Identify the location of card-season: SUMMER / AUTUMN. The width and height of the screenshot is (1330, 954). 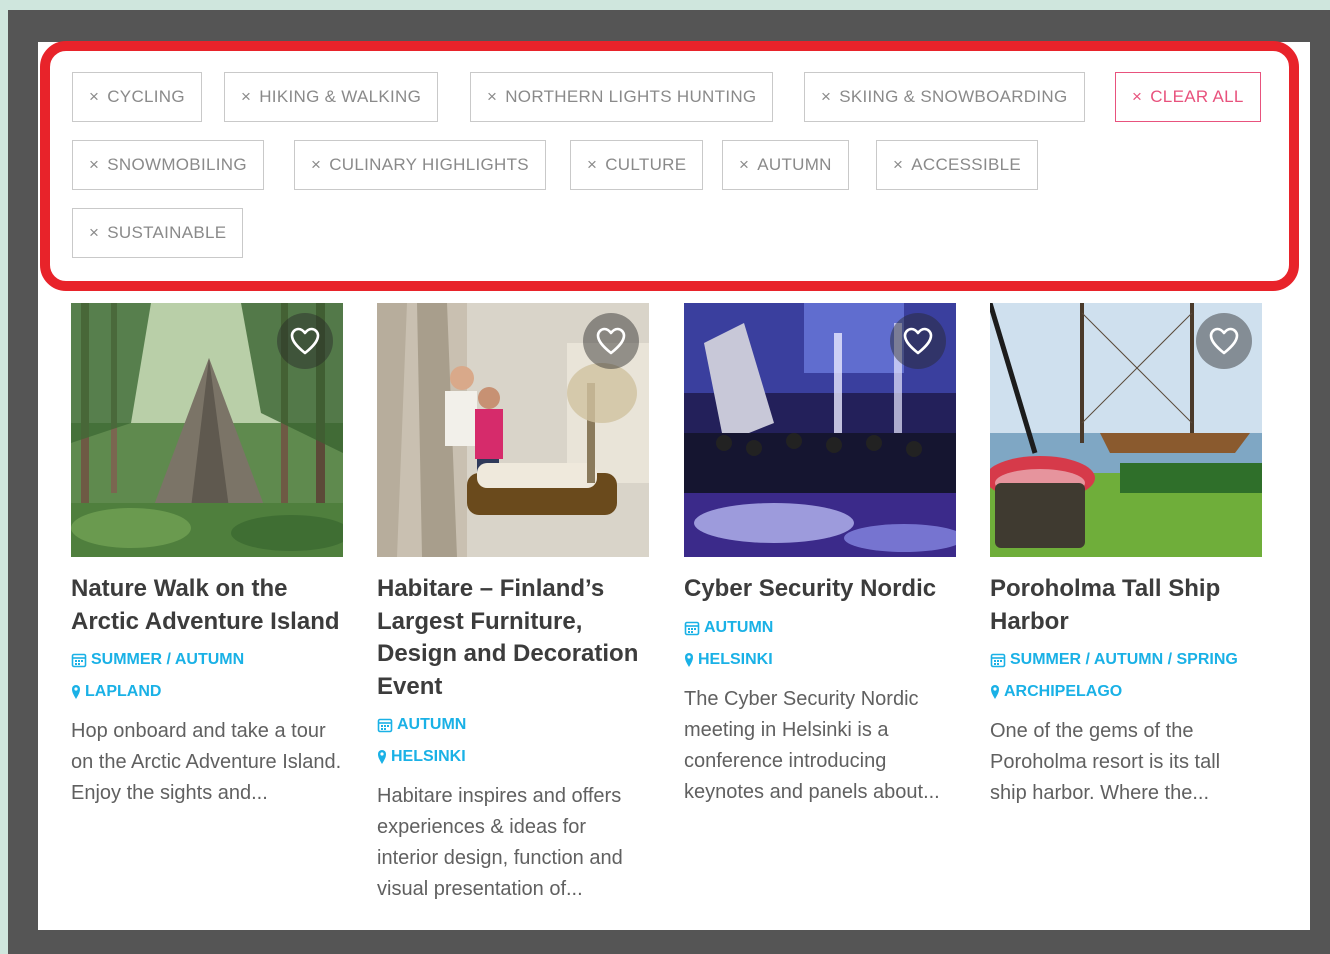
(207, 660).